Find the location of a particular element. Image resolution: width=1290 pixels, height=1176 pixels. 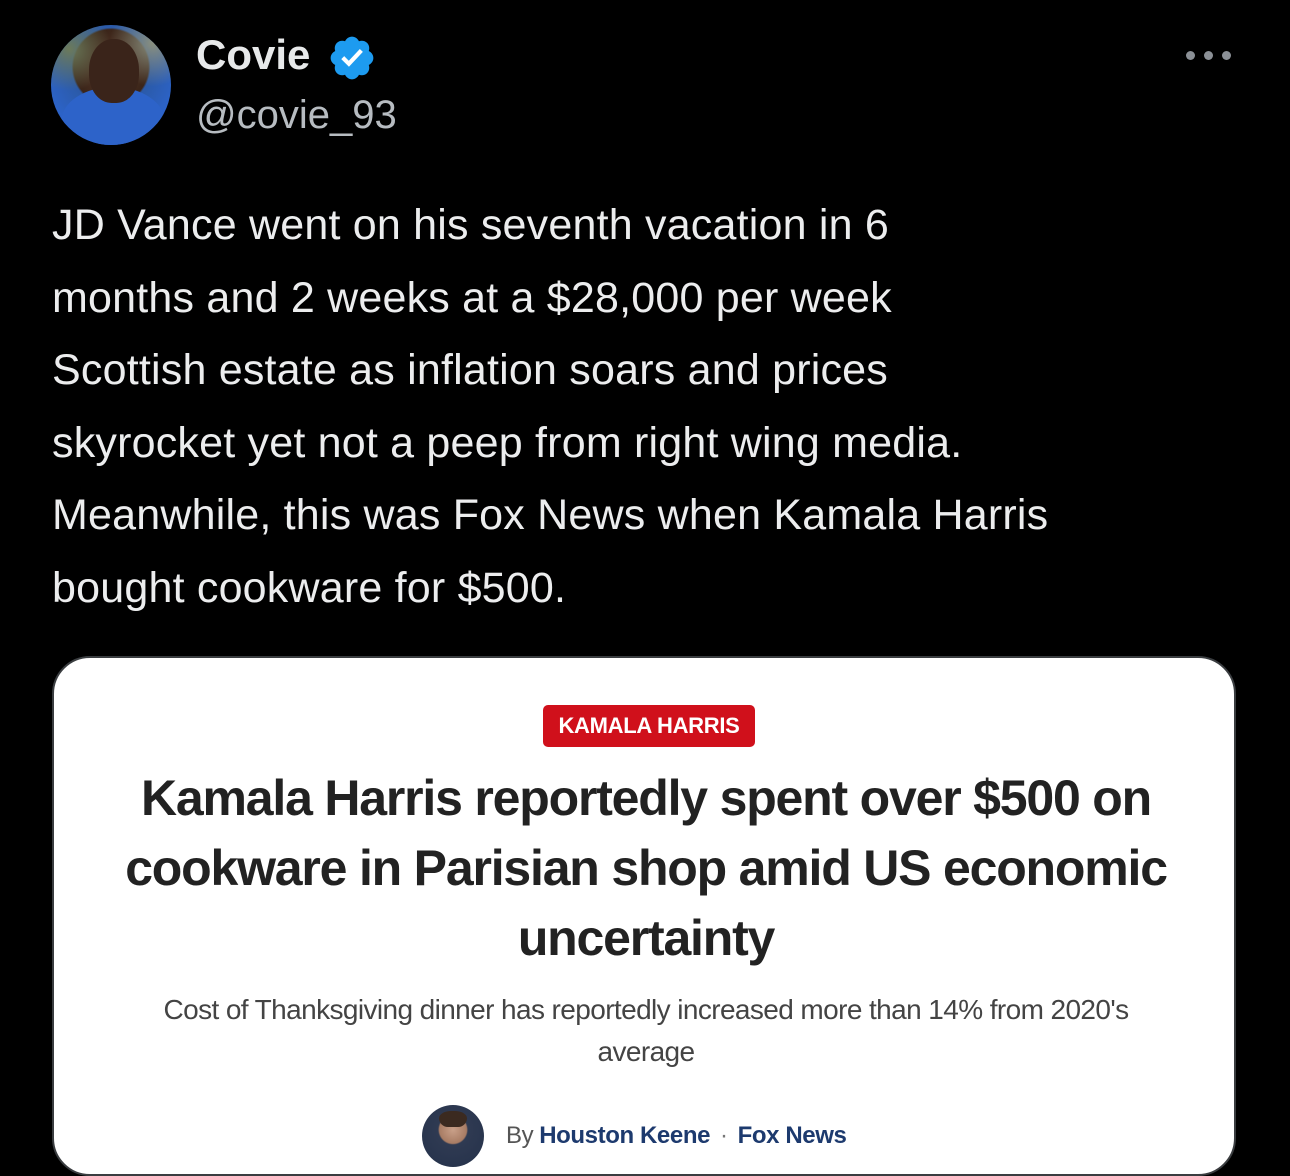

author-name: Houston Keene is located at coordinates (624, 1136).